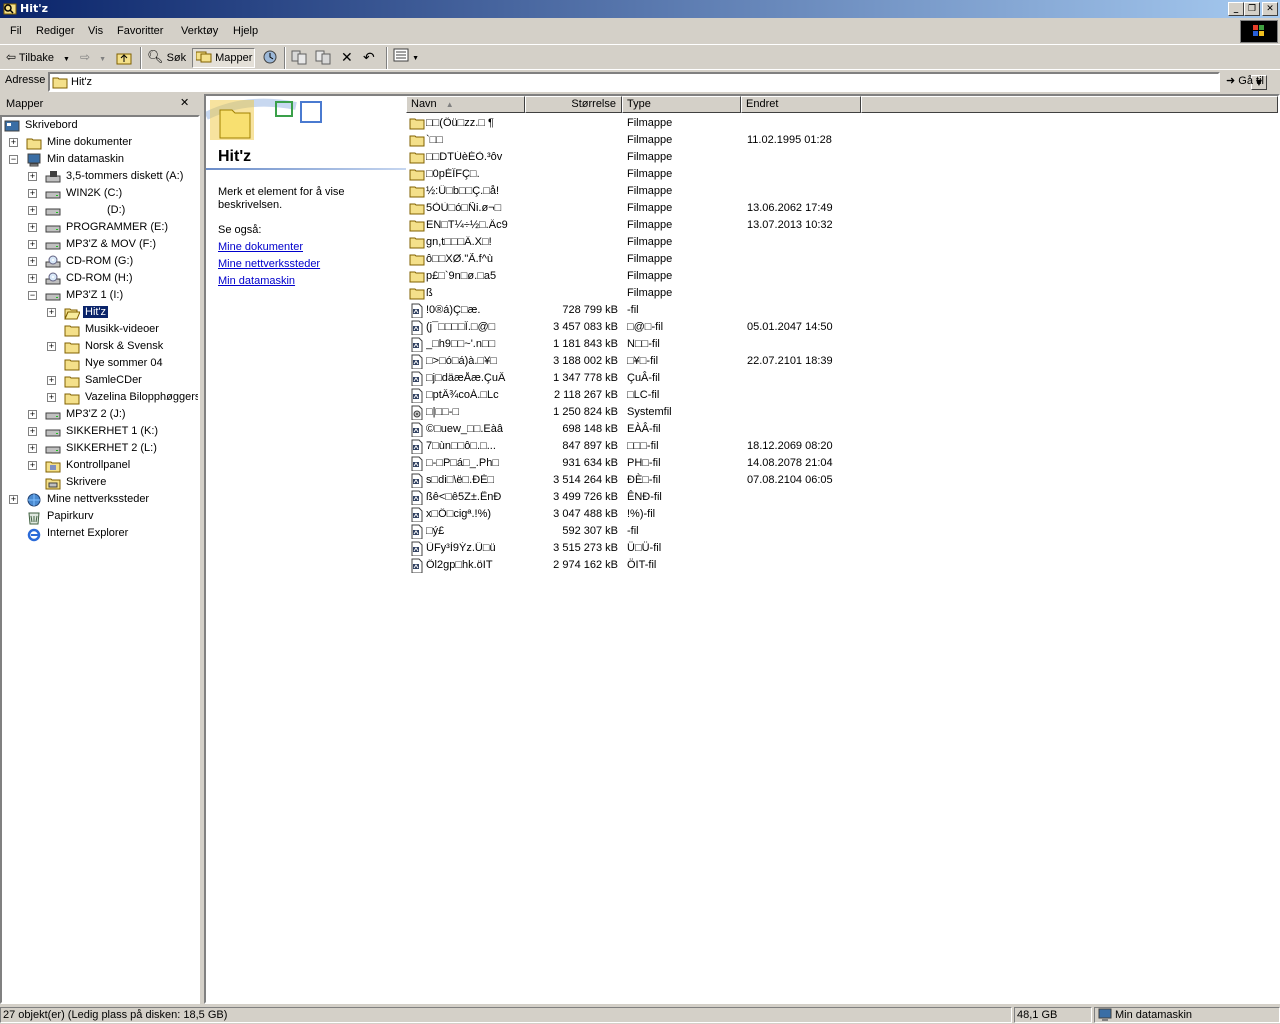  What do you see at coordinates (626, 344) in the screenshot?
I see `file-row: _□h9□□~'.n□□ 1 181 843 kB N□□-fil` at bounding box center [626, 344].